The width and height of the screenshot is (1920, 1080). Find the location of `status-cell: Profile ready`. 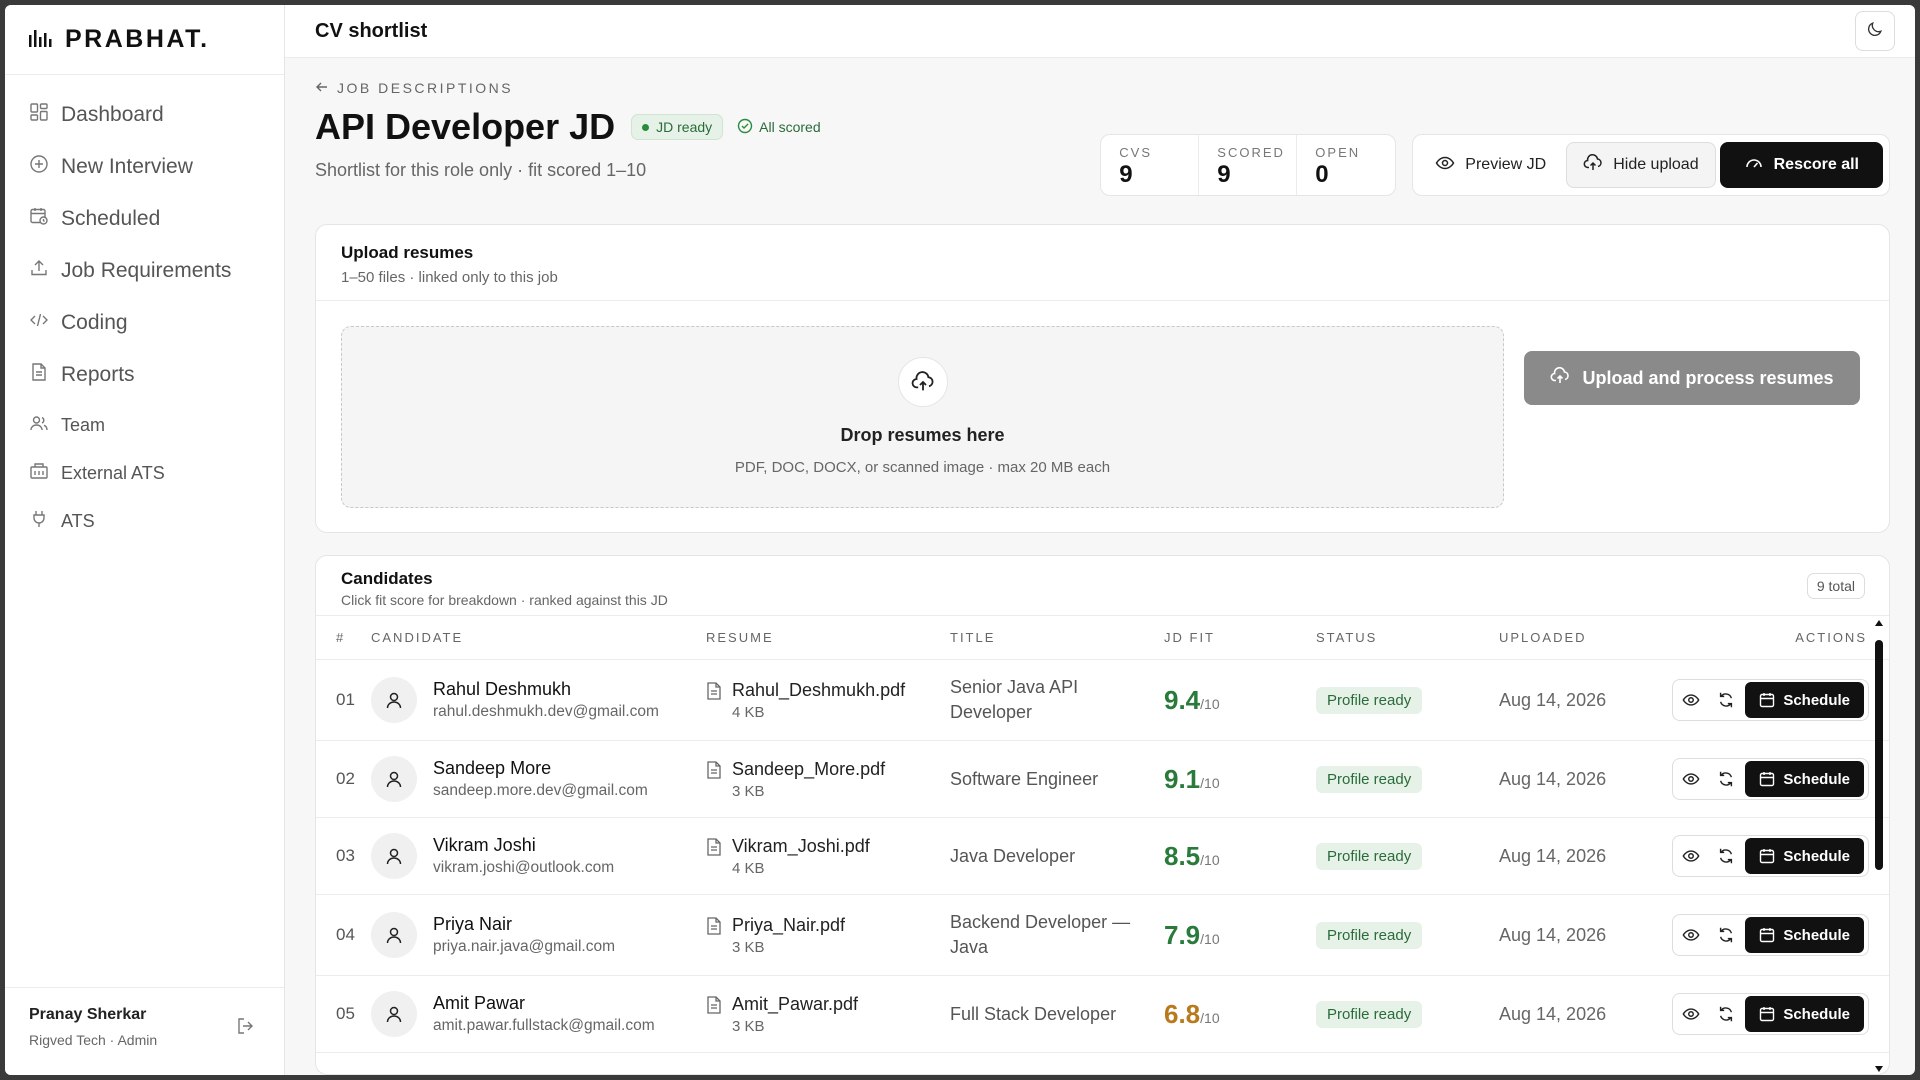

status-cell: Profile ready is located at coordinates (1407, 935).